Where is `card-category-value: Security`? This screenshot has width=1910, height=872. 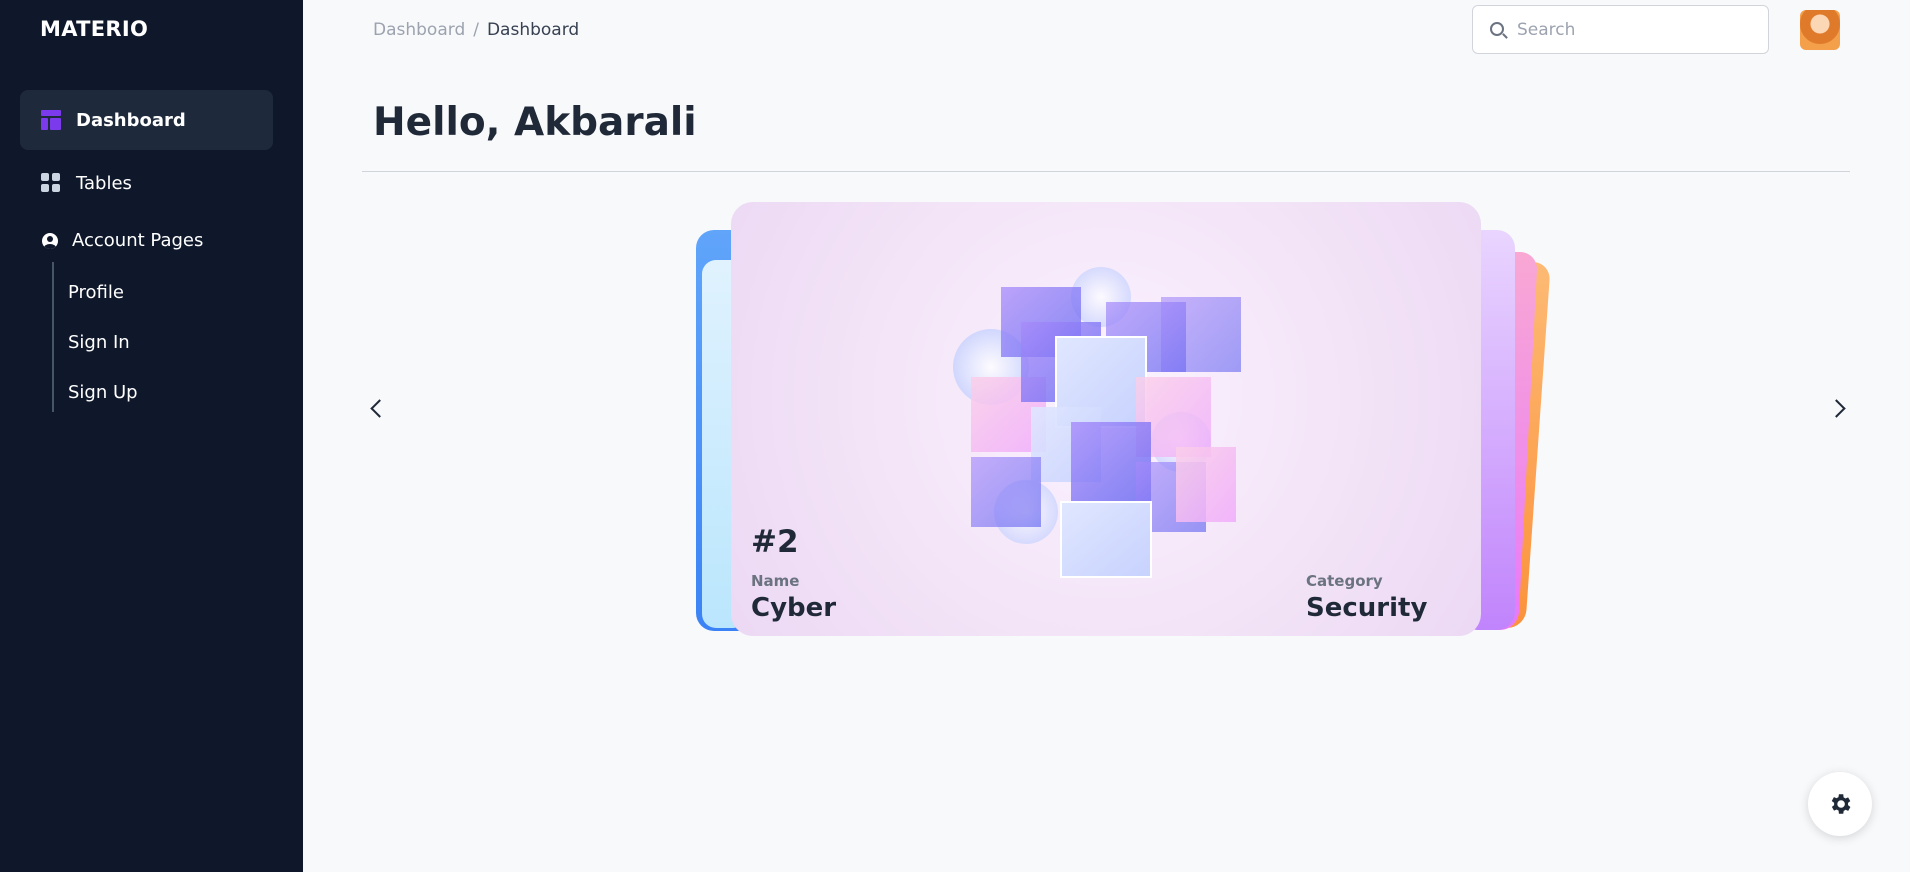
card-category-value: Security is located at coordinates (1367, 608).